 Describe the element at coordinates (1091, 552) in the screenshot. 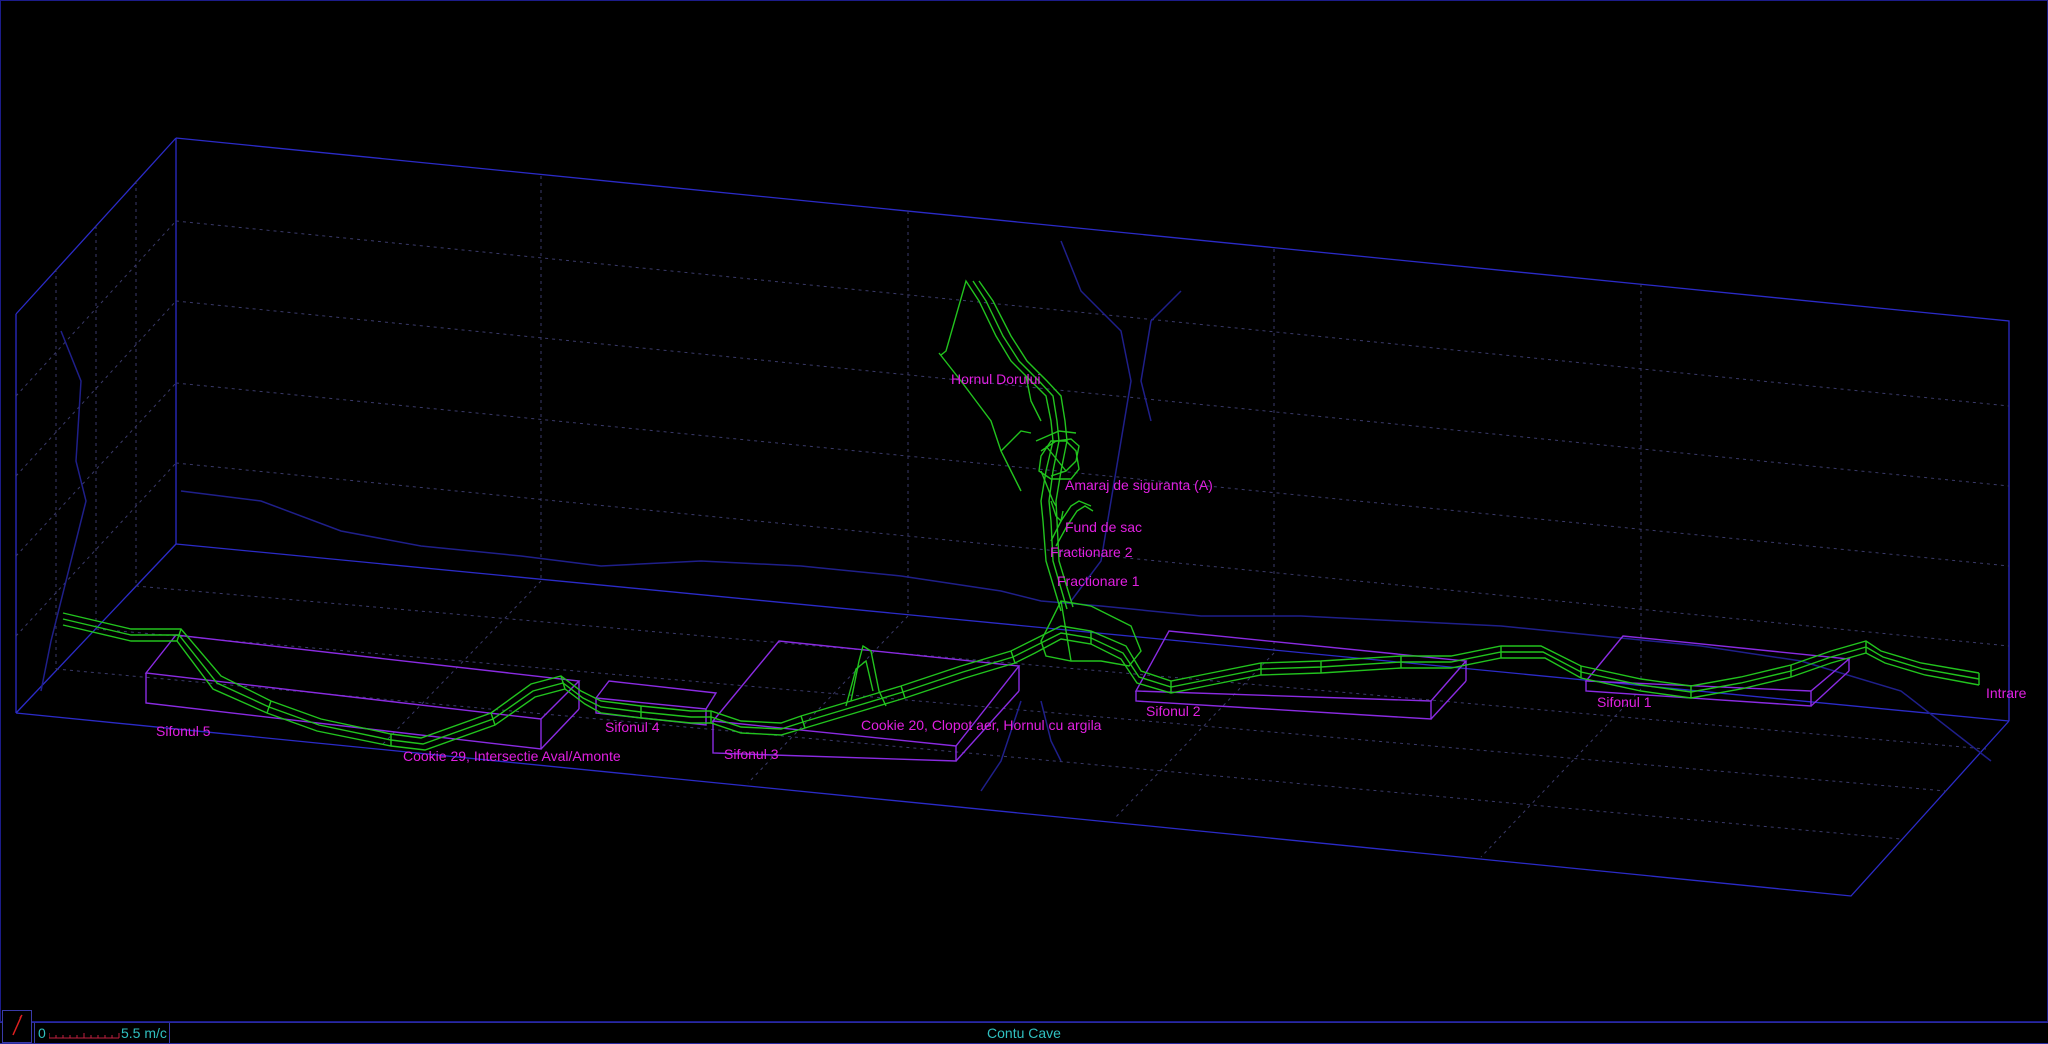

I see `label-fractionare-2: Fractionare 2` at that location.